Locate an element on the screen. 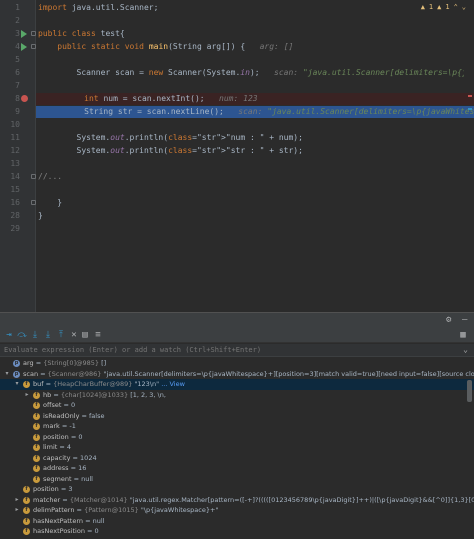  variables-scrollbar is located at coordinates (469, 391).